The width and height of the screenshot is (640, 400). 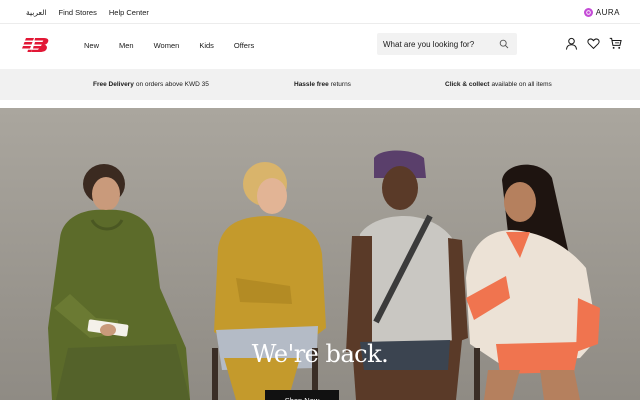 I want to click on aura-icon, so click(x=588, y=12).